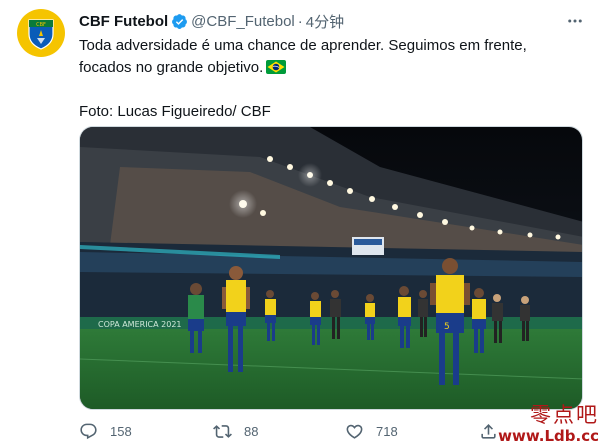 Image resolution: width=605 pixels, height=447 pixels. I want to click on author-handle: @CBF_Futebol, so click(243, 21).